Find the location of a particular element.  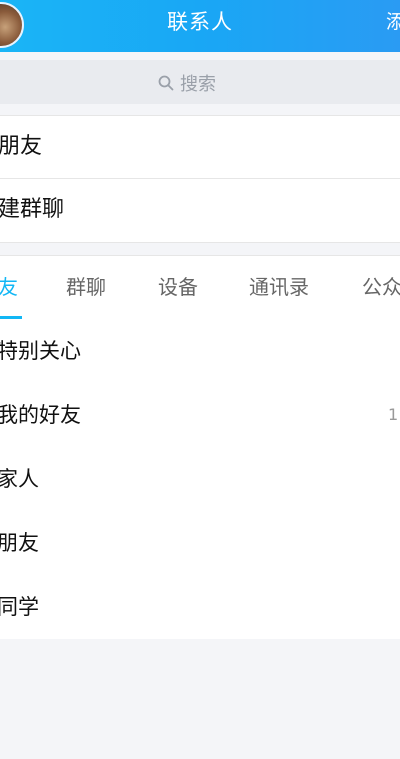

search-input: 搜索 is located at coordinates (200, 82).